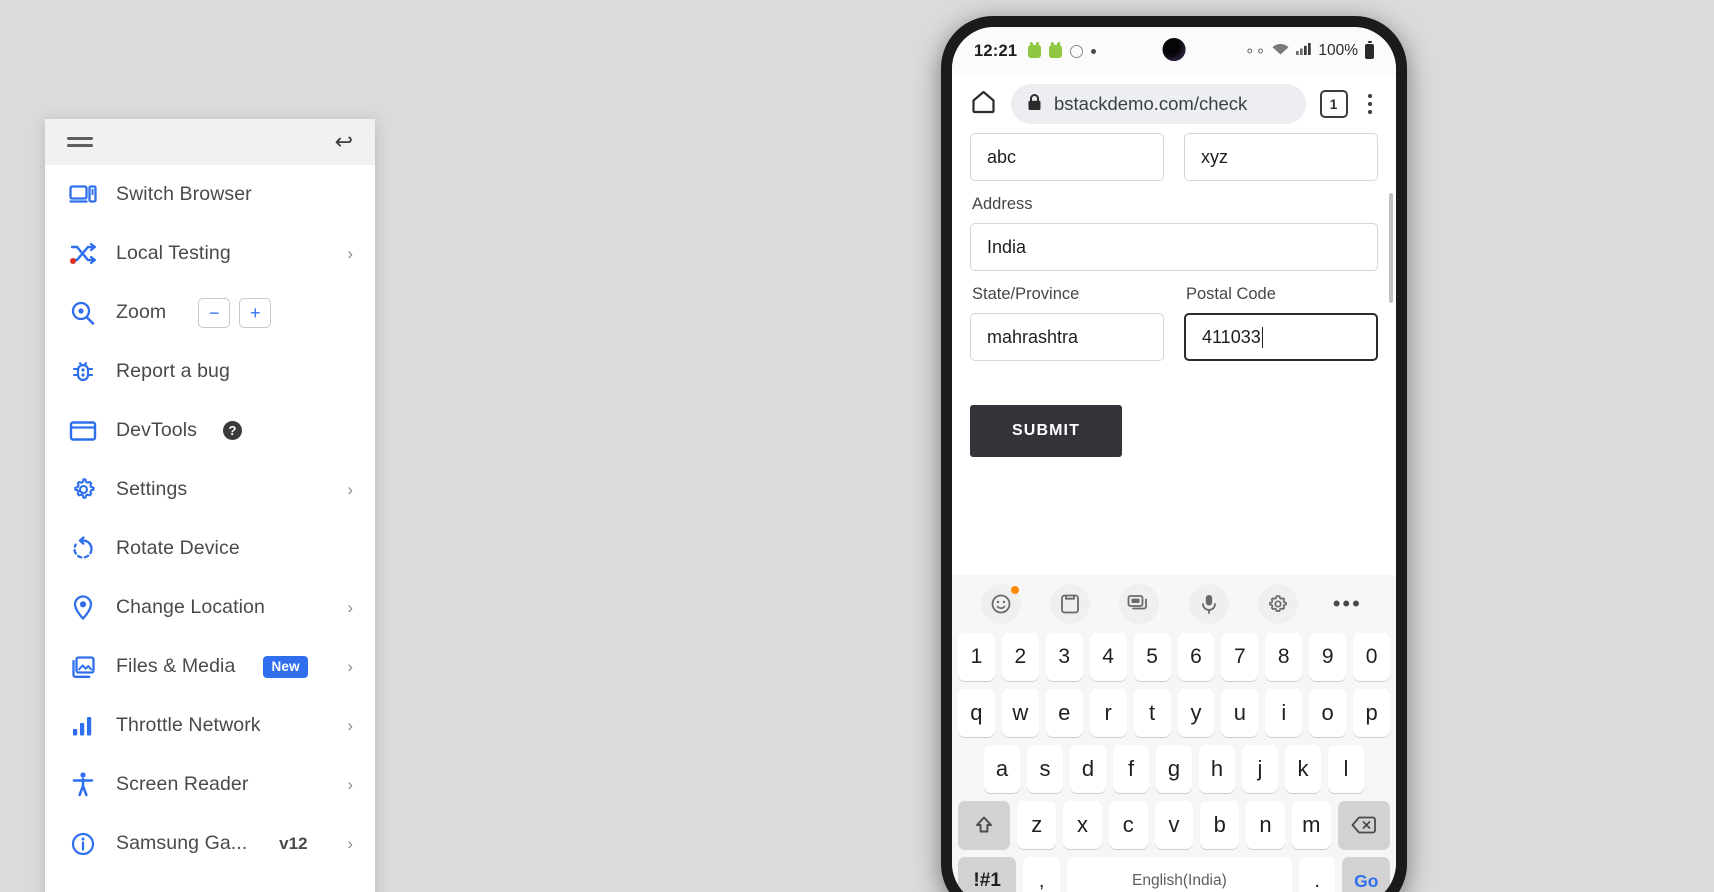 Image resolution: width=1714 pixels, height=892 pixels. I want to click on key-t: t, so click(1152, 713).